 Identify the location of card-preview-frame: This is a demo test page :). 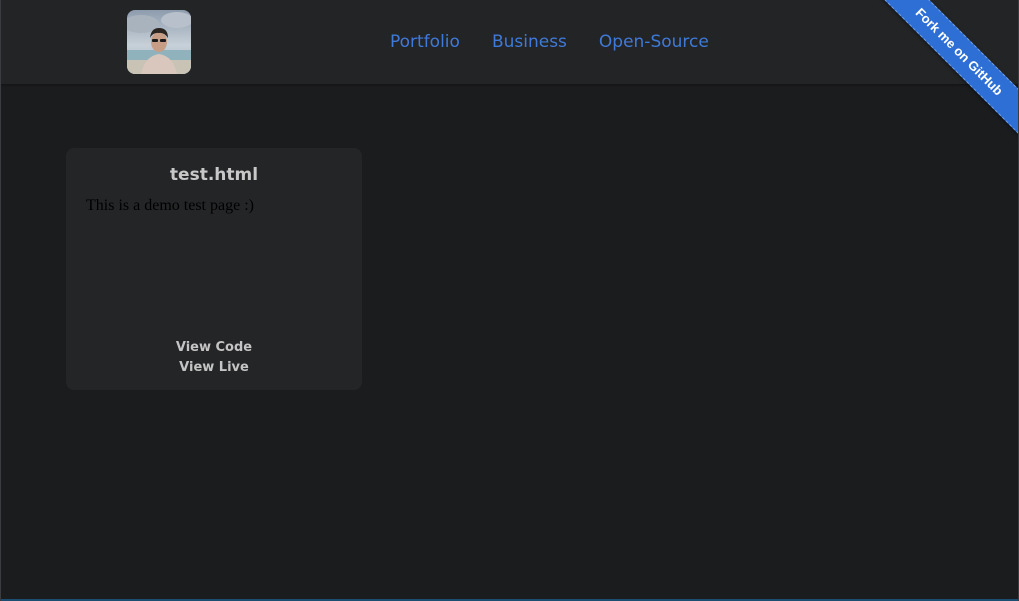
(170, 205).